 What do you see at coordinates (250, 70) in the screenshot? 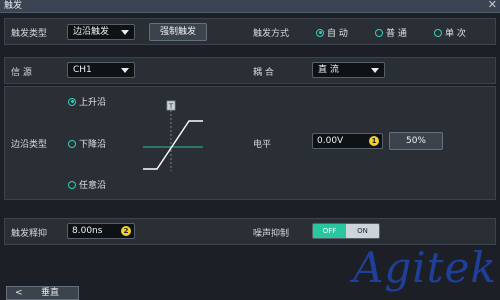
I see `source-row: 信 源 CH1 耦 合 直 流` at bounding box center [250, 70].